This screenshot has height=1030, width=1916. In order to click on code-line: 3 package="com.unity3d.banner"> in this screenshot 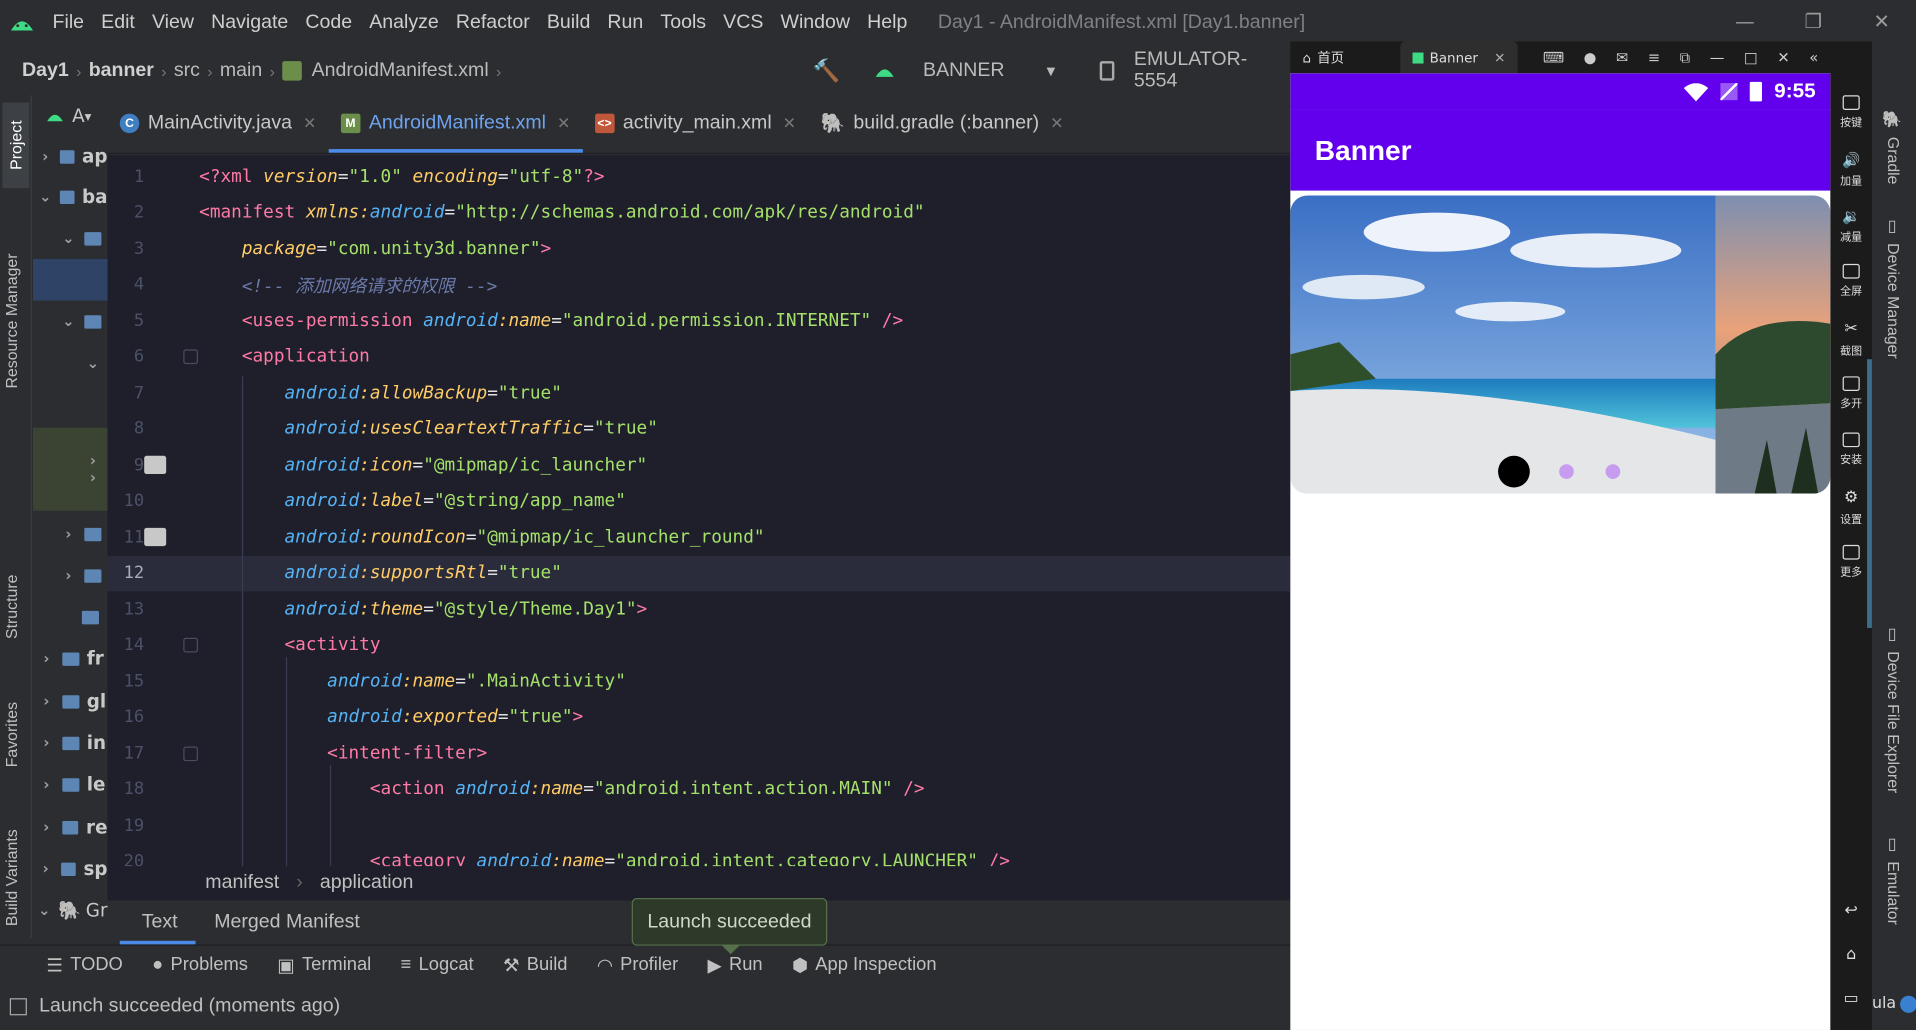, I will do `click(699, 249)`.